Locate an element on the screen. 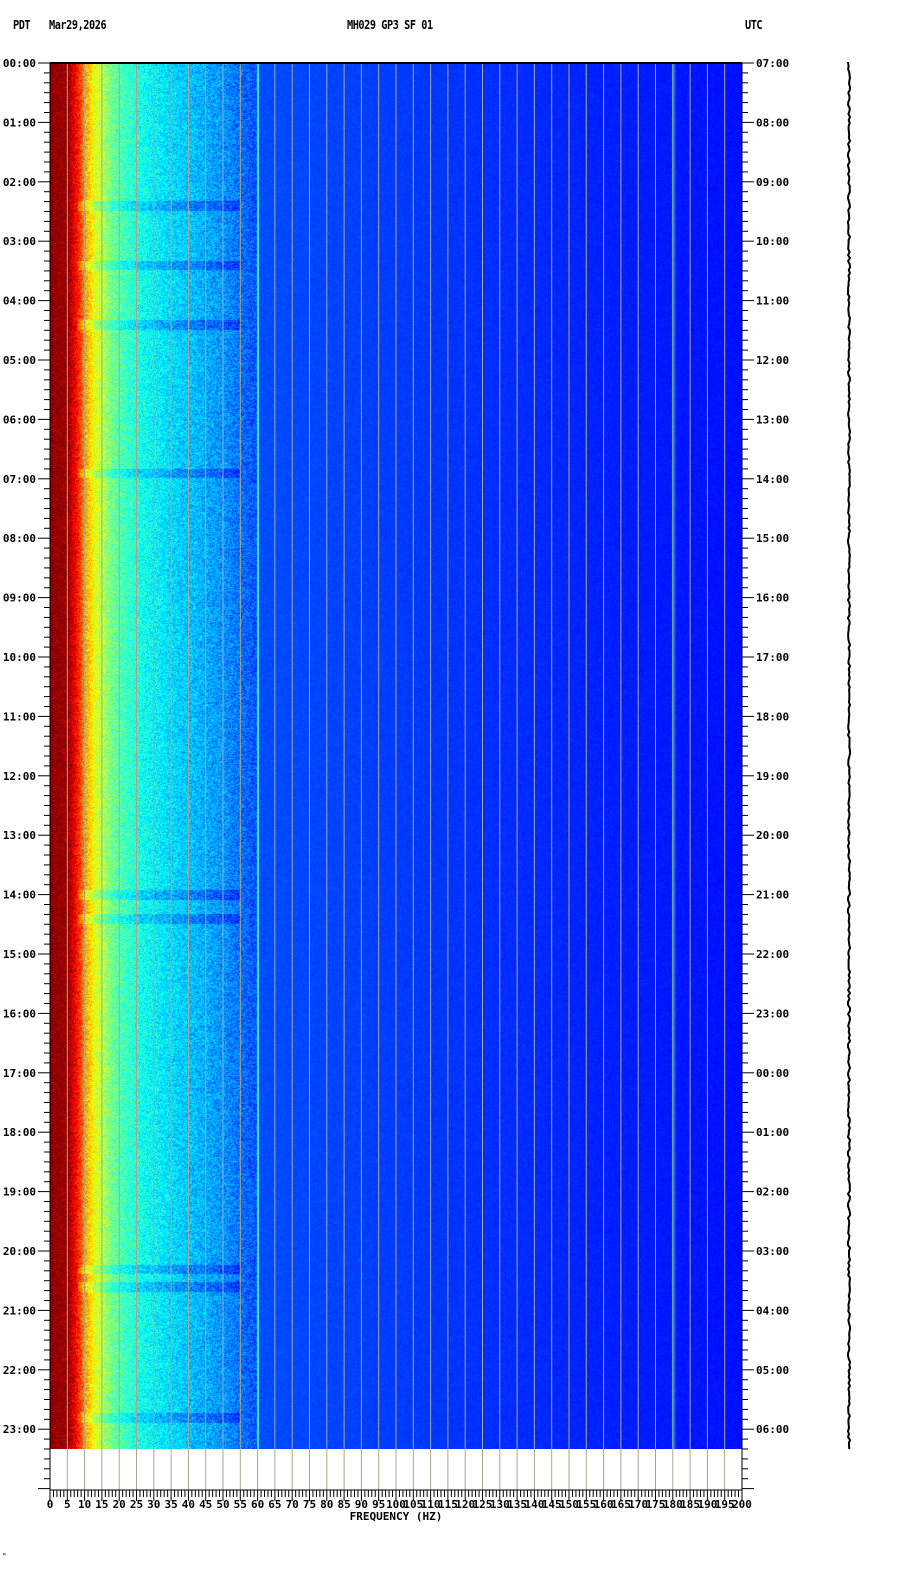 The width and height of the screenshot is (902, 1584). right-time-label: 18:00 is located at coordinates (772, 716).